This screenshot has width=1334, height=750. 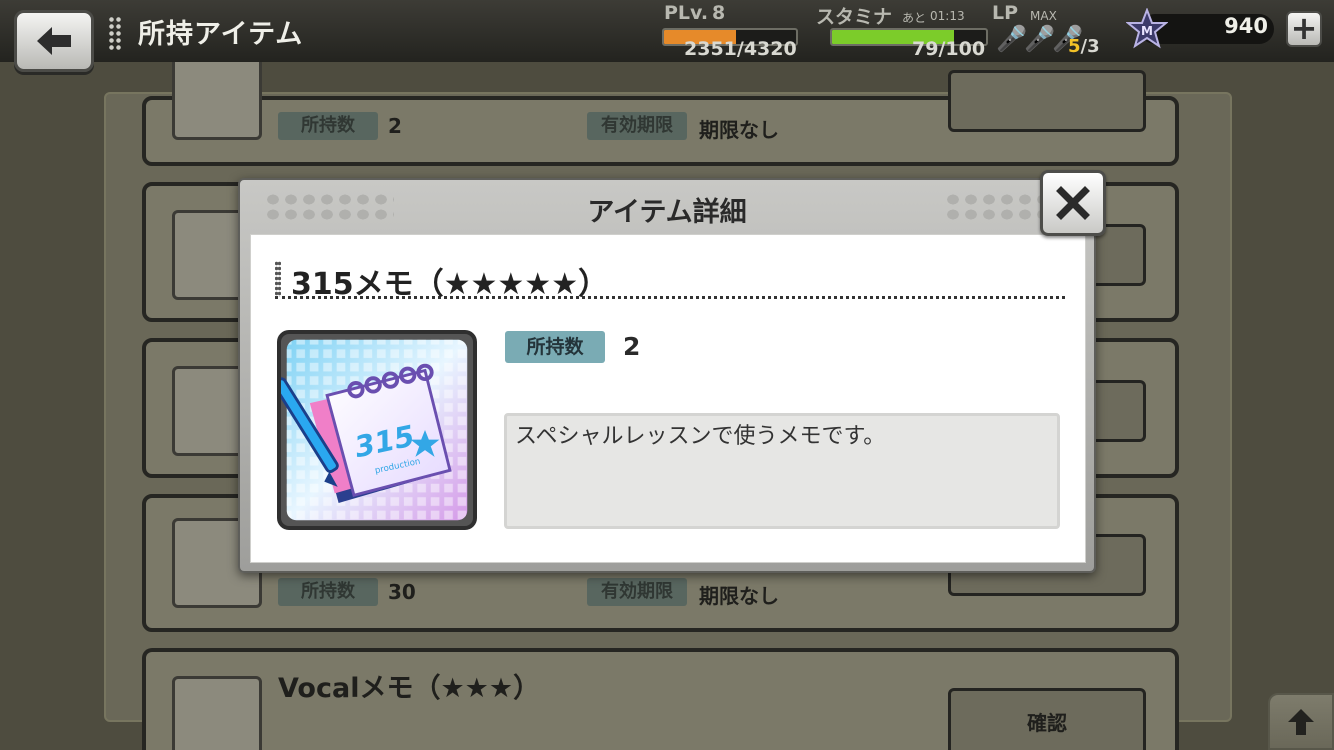 I want to click on owned-value: 30, so click(x=402, y=592).